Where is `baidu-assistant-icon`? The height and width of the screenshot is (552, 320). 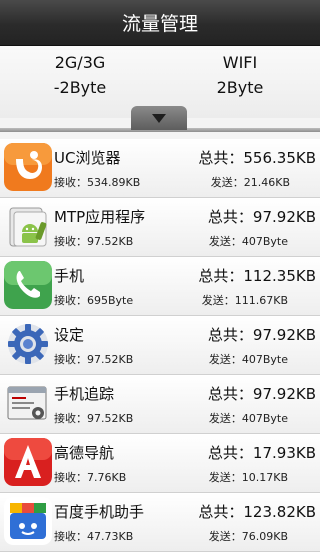
baidu-assistant-icon is located at coordinates (28, 521).